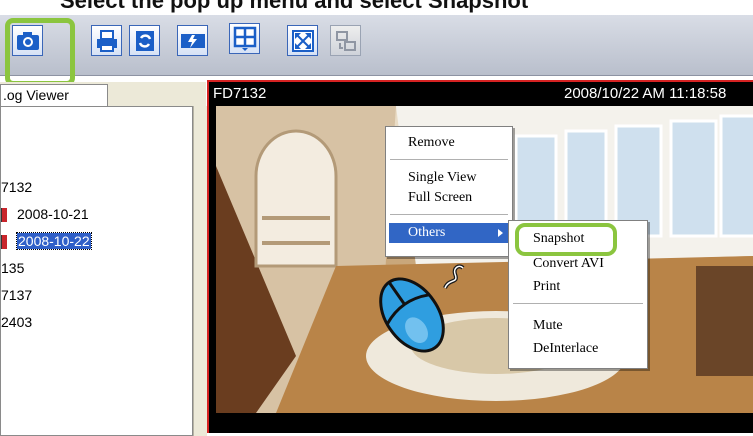 The width and height of the screenshot is (753, 436). What do you see at coordinates (16, 295) in the screenshot?
I see `list-item: 7137` at bounding box center [16, 295].